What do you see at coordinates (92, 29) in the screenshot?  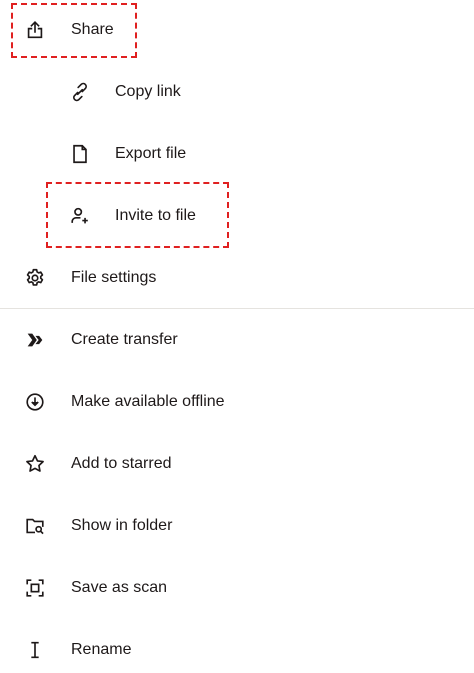 I see `share-label: Share` at bounding box center [92, 29].